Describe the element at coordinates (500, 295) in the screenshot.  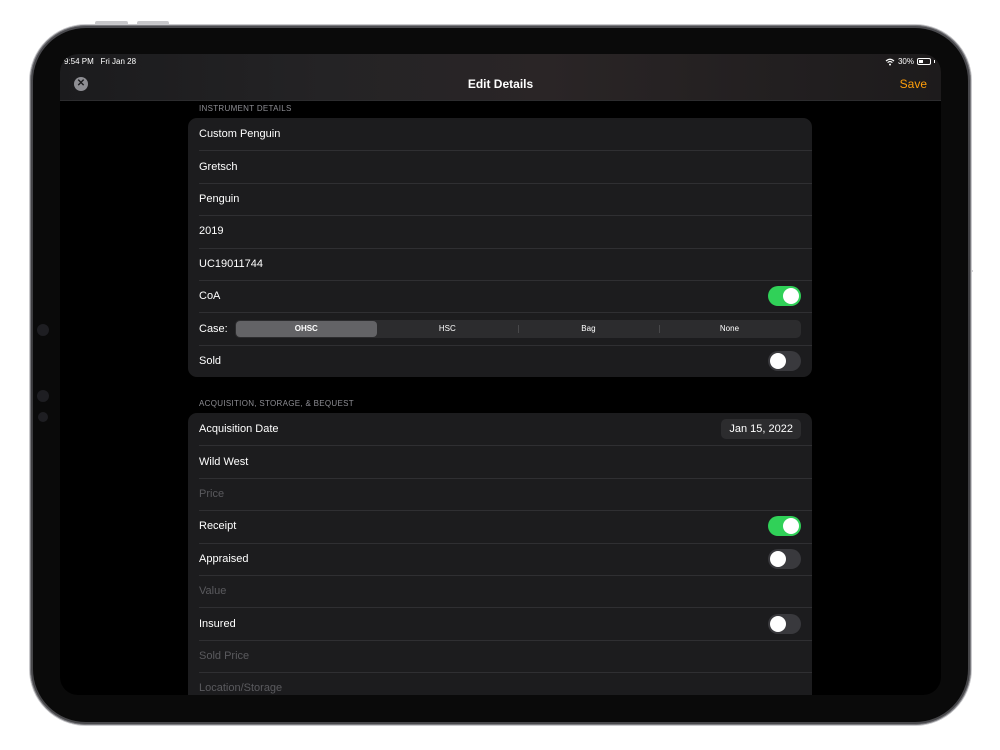
I see `coa-row: CoA` at that location.